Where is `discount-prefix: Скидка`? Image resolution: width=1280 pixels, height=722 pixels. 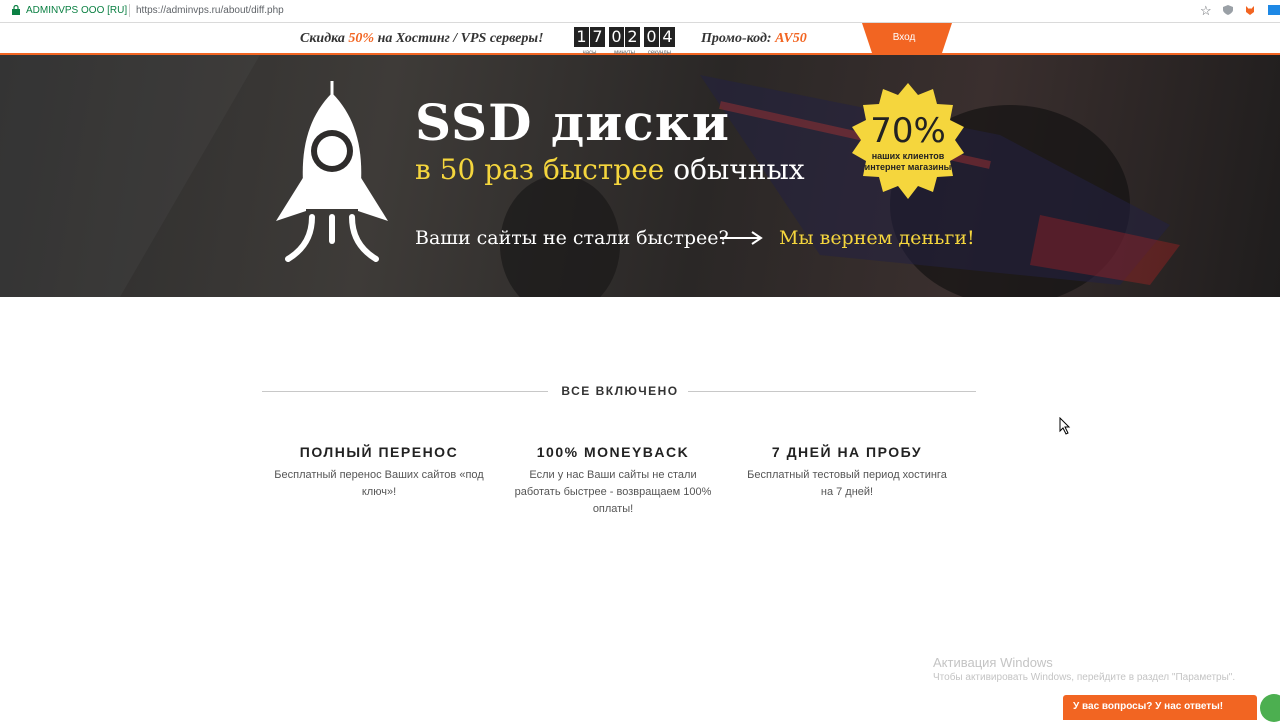 discount-prefix: Скидка is located at coordinates (324, 38).